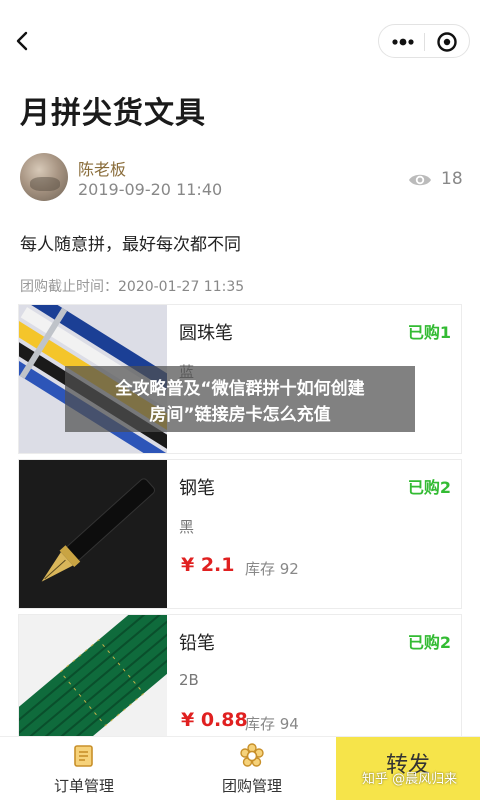  What do you see at coordinates (272, 724) in the screenshot?
I see `product-stock: 库存 94` at bounding box center [272, 724].